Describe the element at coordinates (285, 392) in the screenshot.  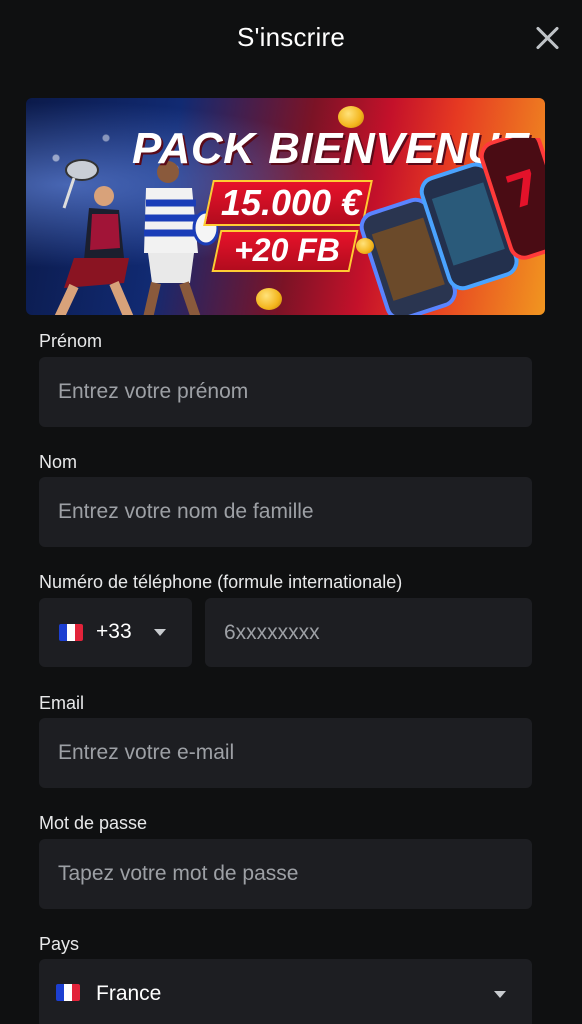
I see `first-name-input` at that location.